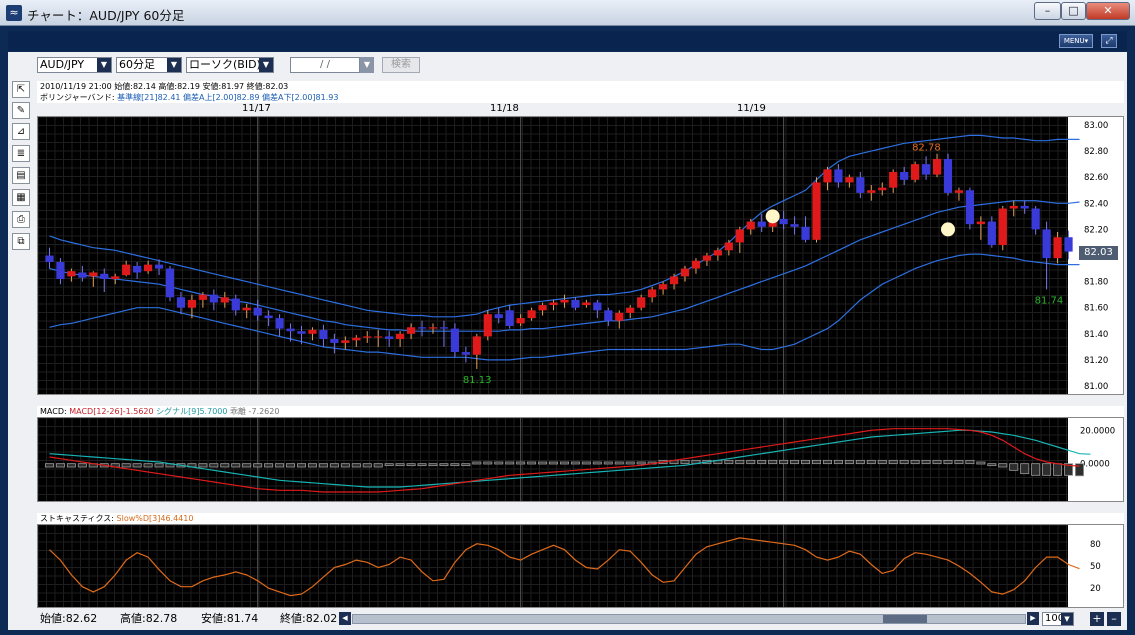 This screenshot has height=635, width=1135. What do you see at coordinates (1109, 41) in the screenshot?
I see `expand-icon: ⤢` at bounding box center [1109, 41].